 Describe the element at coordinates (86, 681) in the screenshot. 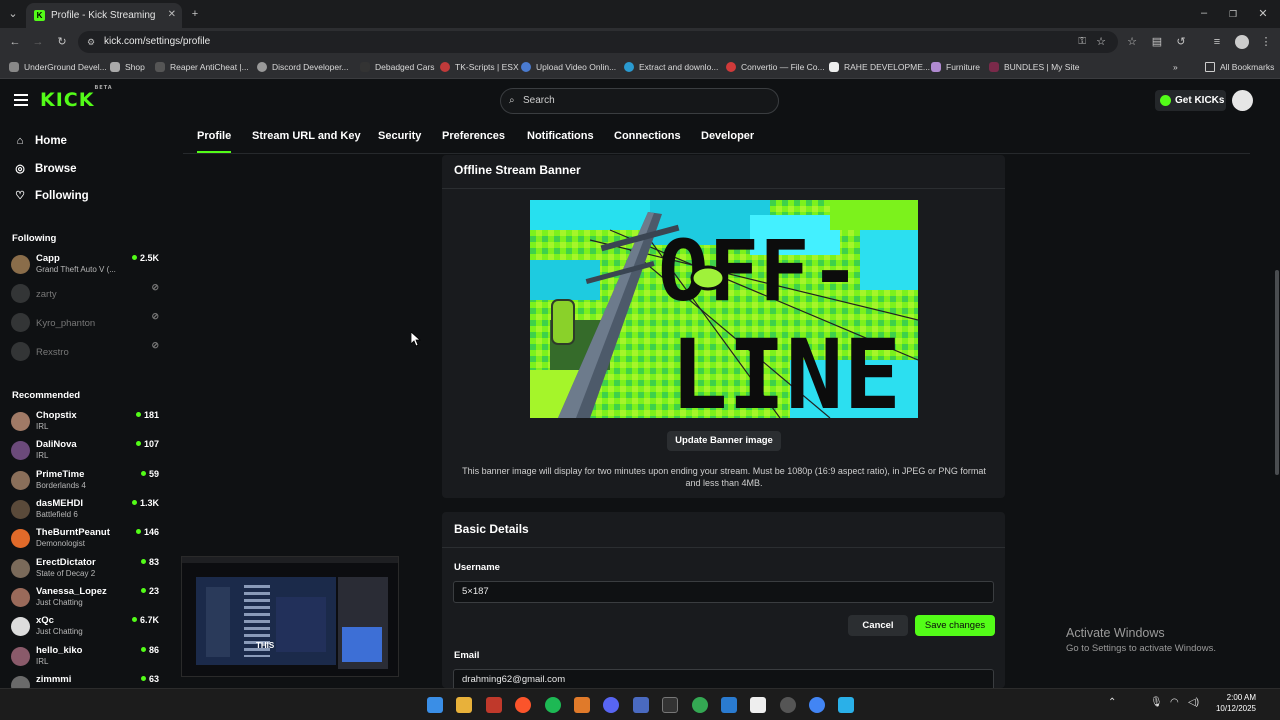

I see `channel-item: zimmmi 63` at that location.